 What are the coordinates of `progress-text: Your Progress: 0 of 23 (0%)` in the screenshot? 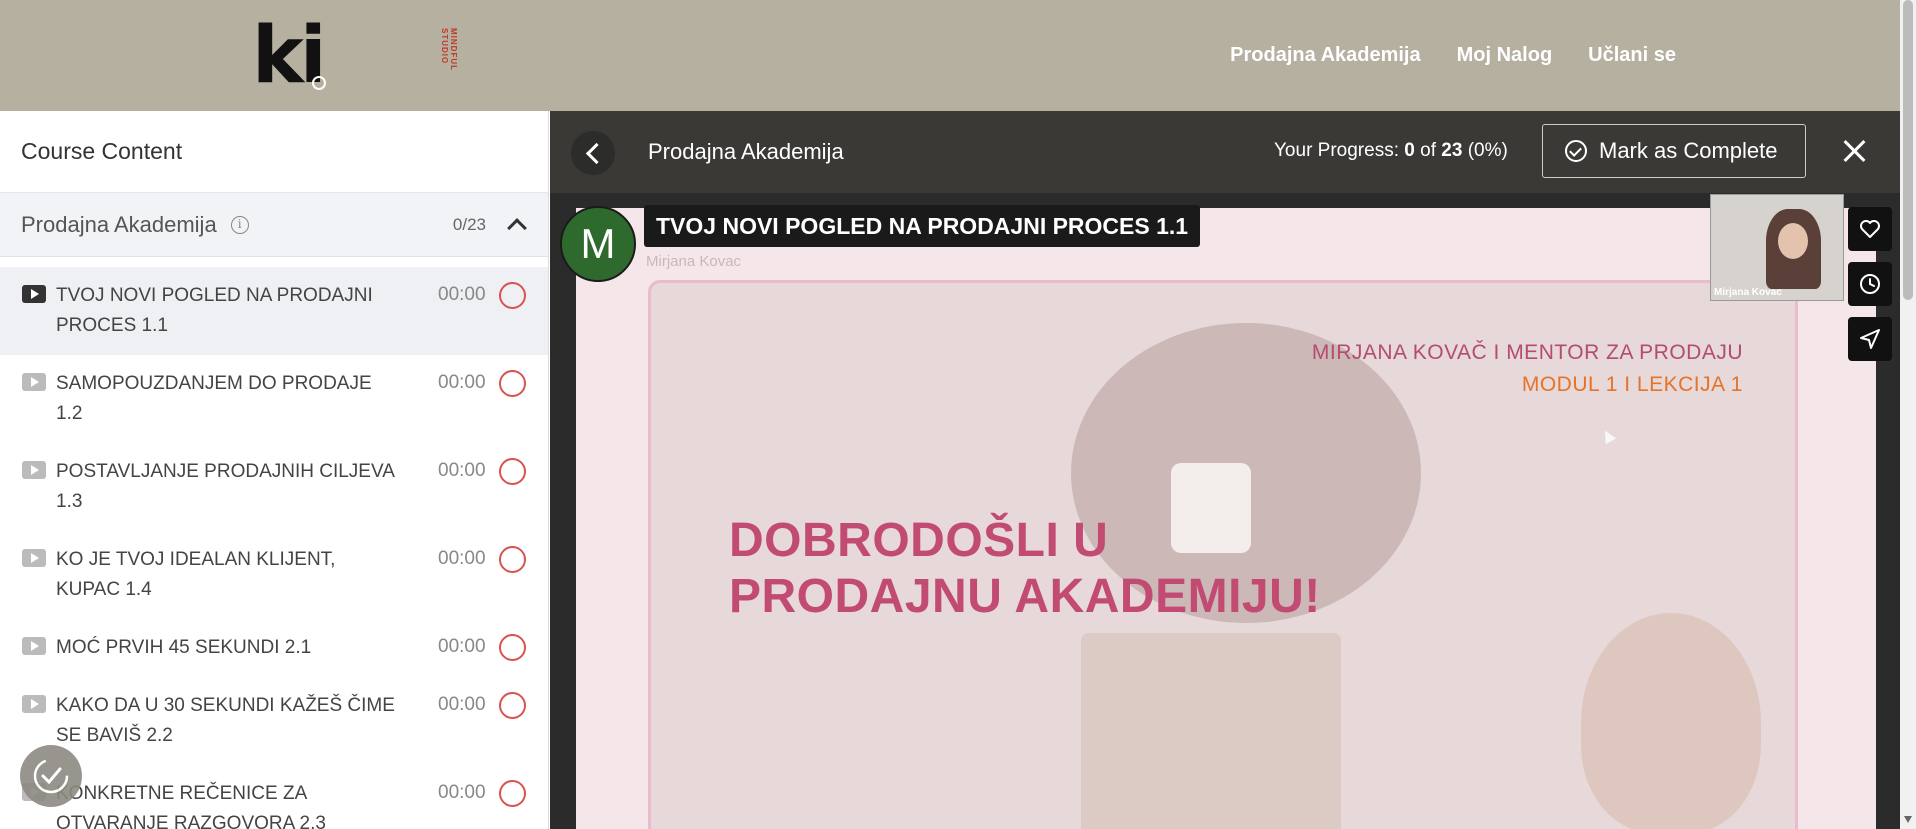 It's located at (1391, 151).